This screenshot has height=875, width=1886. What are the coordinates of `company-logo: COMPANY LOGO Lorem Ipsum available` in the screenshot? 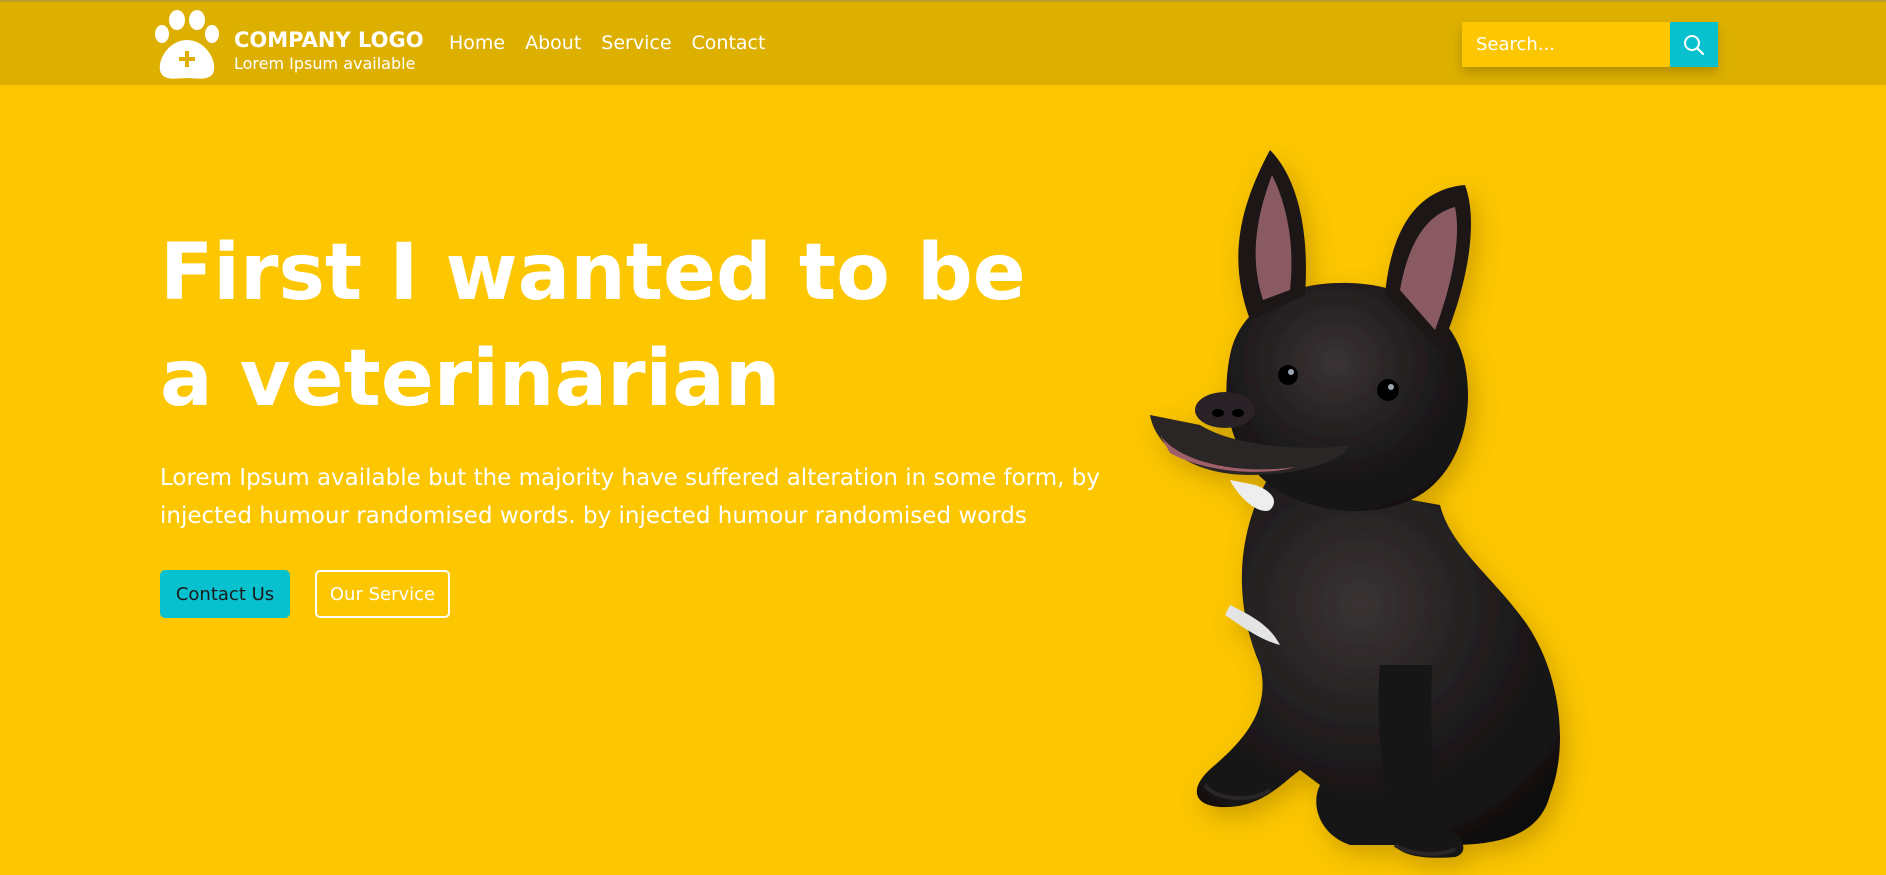 It's located at (292, 45).